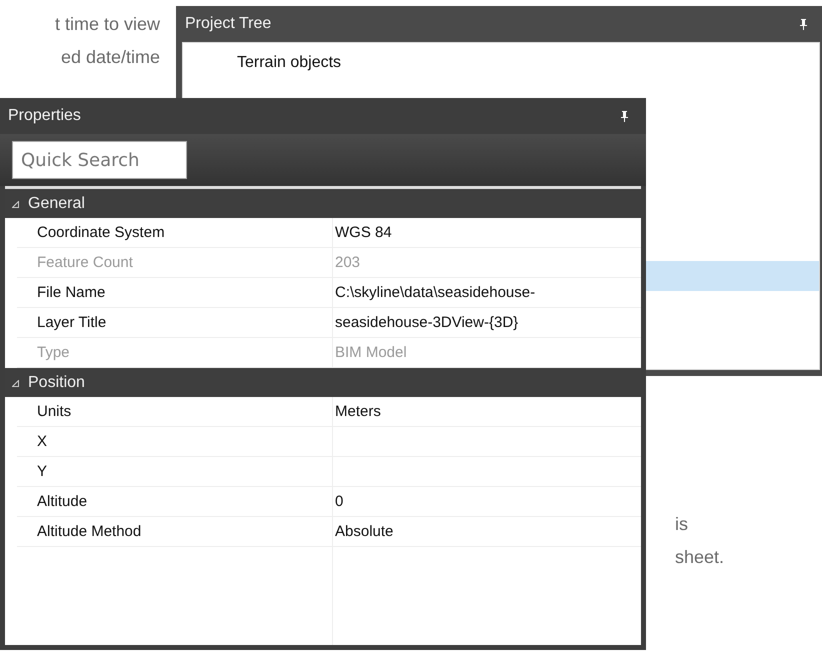  What do you see at coordinates (175, 442) in the screenshot?
I see `property-name: X` at bounding box center [175, 442].